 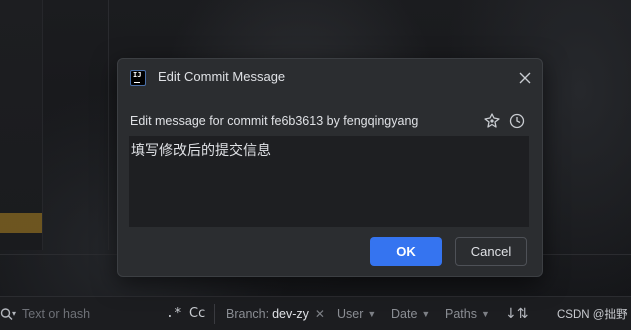 I want to click on ai-assistant-button, so click(x=492, y=121).